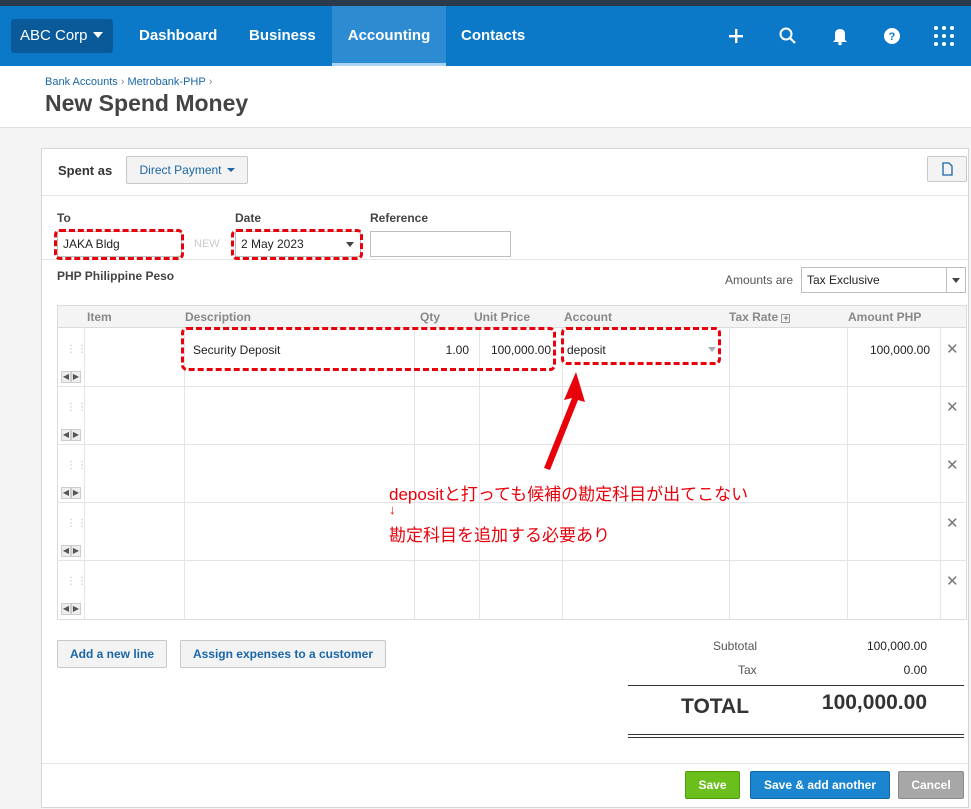 This screenshot has height=809, width=971. Describe the element at coordinates (54, 35) in the screenshot. I see `org-name: ABC Corp` at that location.